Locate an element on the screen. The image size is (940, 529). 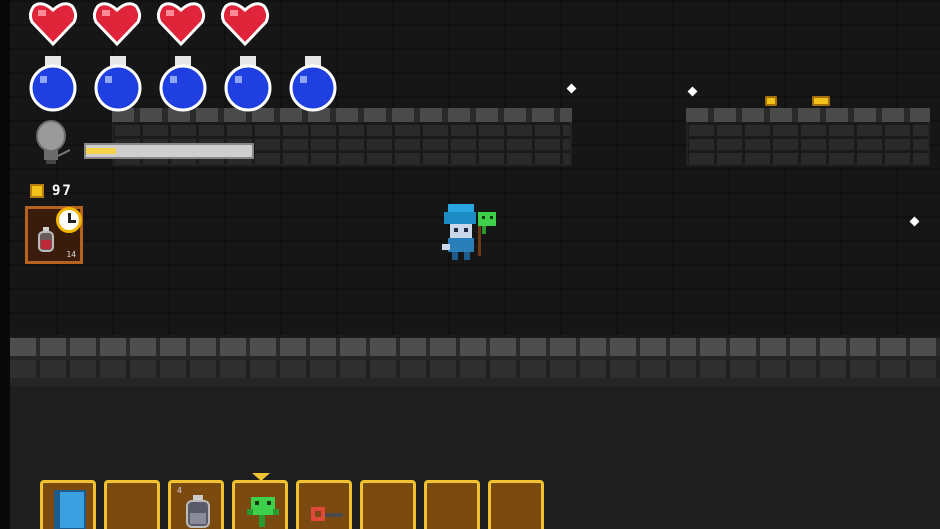
stone-floor is located at coordinates (475, 362).